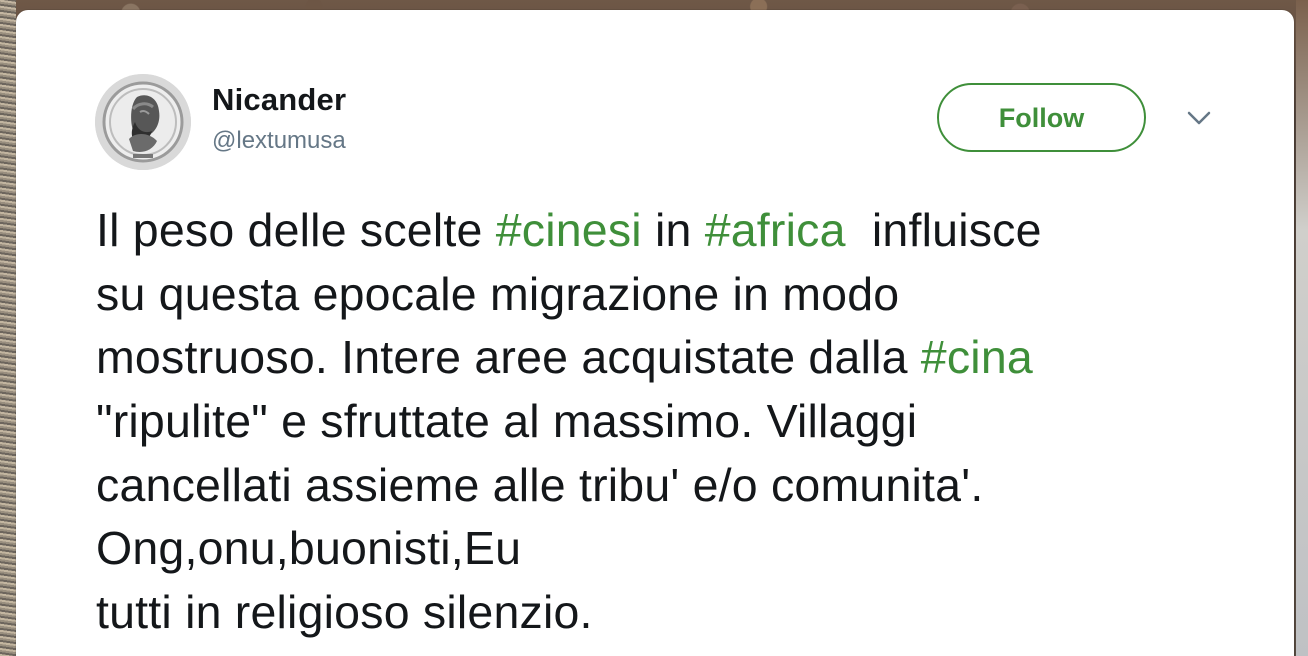 The image size is (1308, 656). I want to click on chevron-down-icon, so click(1199, 118).